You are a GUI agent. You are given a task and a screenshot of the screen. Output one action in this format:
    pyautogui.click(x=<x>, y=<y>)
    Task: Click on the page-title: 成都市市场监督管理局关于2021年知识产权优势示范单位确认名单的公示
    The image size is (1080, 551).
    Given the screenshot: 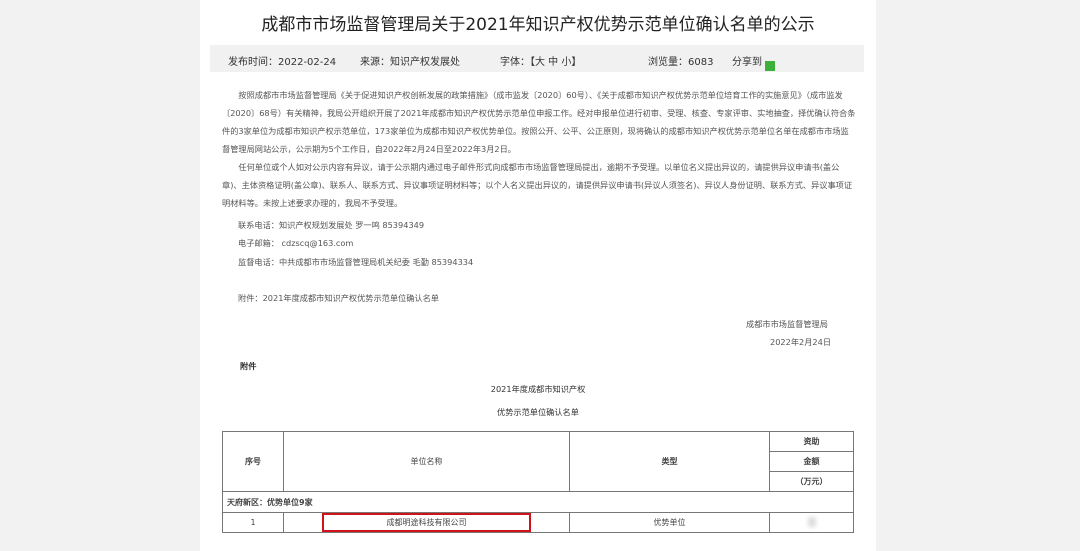 What is the action you would take?
    pyautogui.click(x=538, y=25)
    